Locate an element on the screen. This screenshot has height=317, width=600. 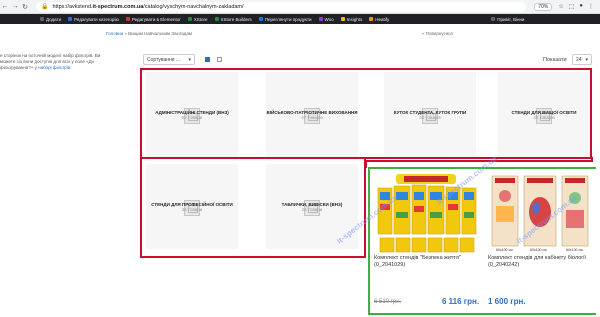
profile-icon: ● is located at coordinates (581, 6).